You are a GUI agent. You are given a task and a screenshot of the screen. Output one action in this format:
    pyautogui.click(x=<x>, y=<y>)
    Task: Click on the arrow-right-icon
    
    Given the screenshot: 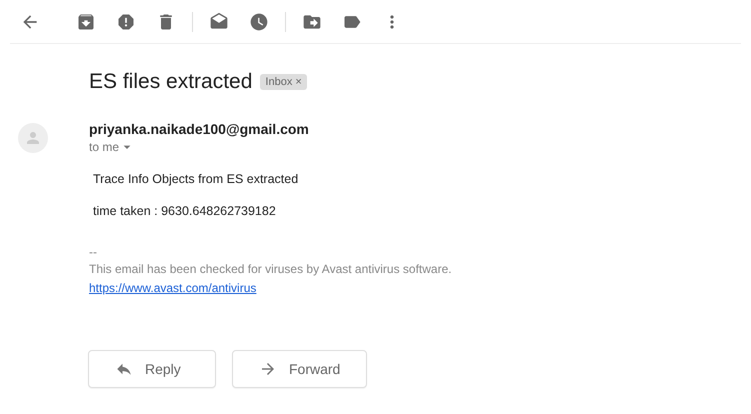 What is the action you would take?
    pyautogui.click(x=268, y=369)
    